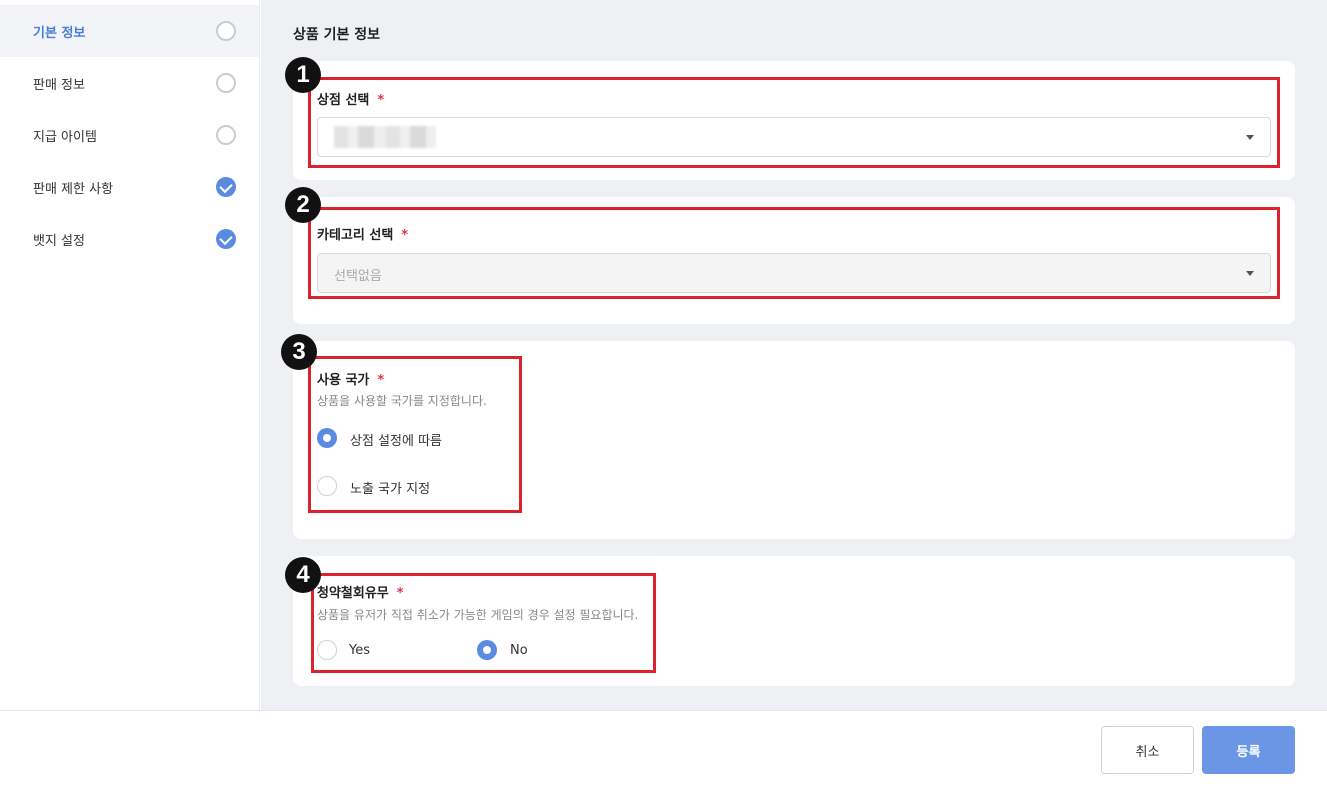  Describe the element at coordinates (73, 189) in the screenshot. I see `sidebar-item-label: 판매 제한 사항` at that location.